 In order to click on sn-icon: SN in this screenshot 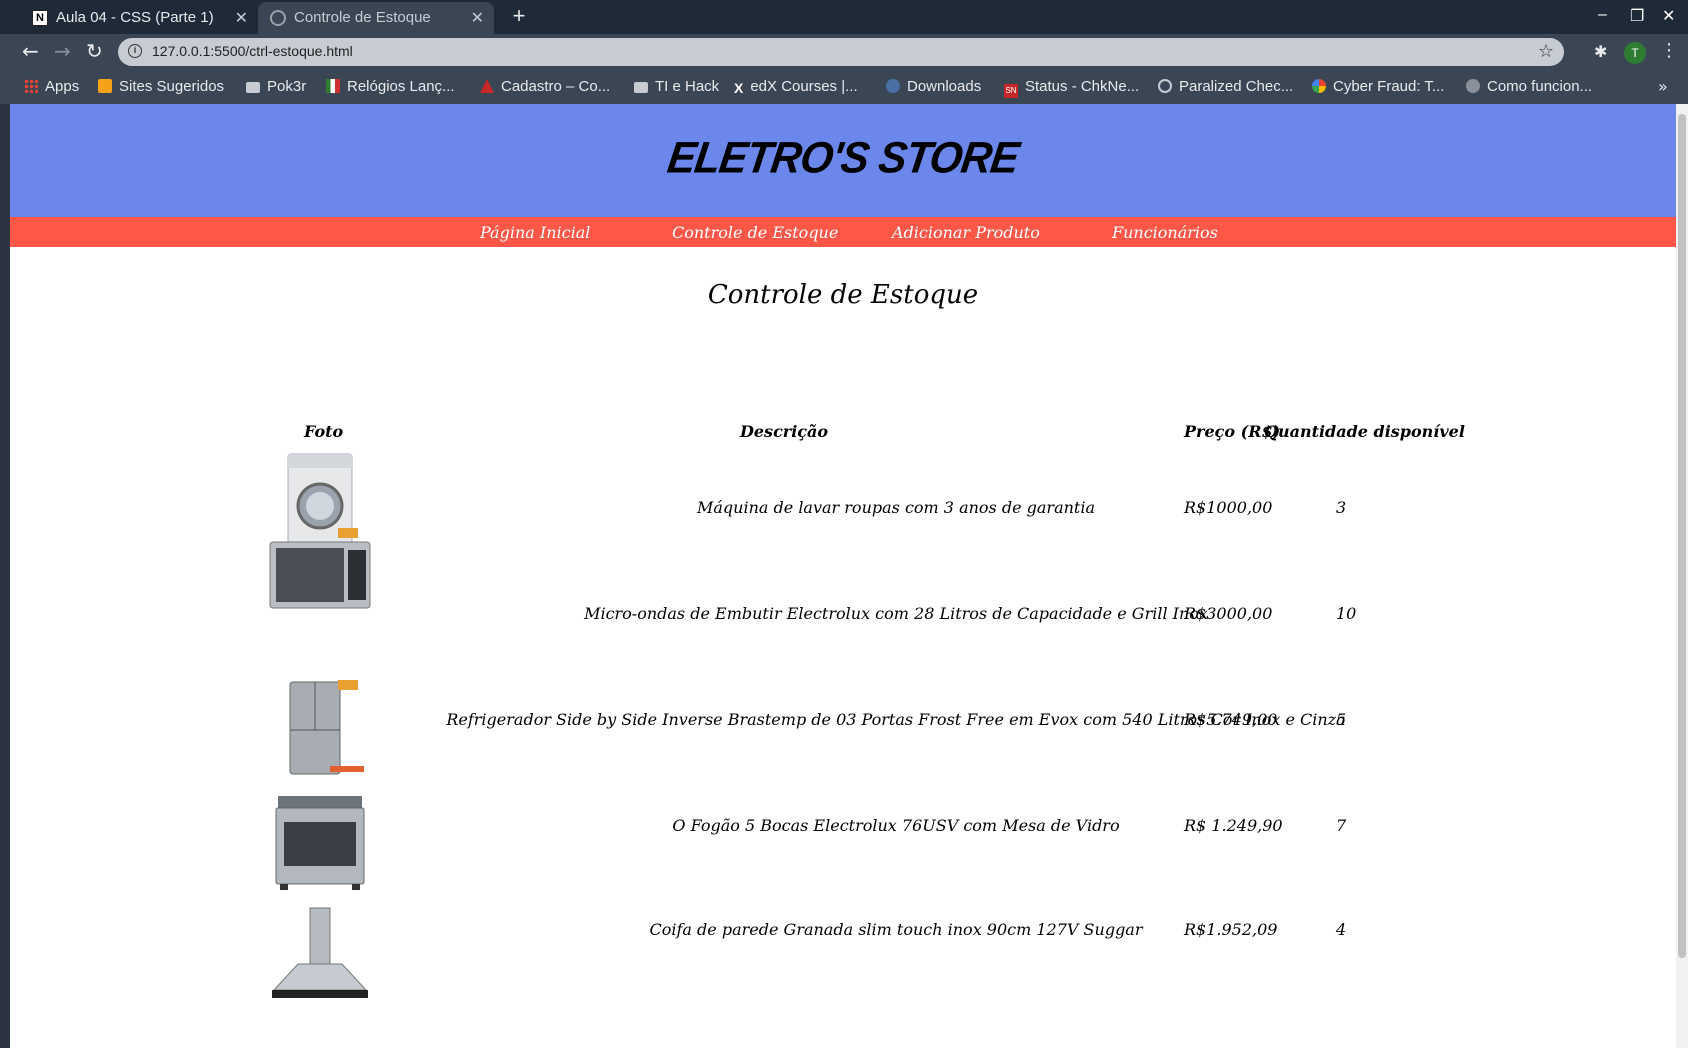, I will do `click(1011, 91)`.